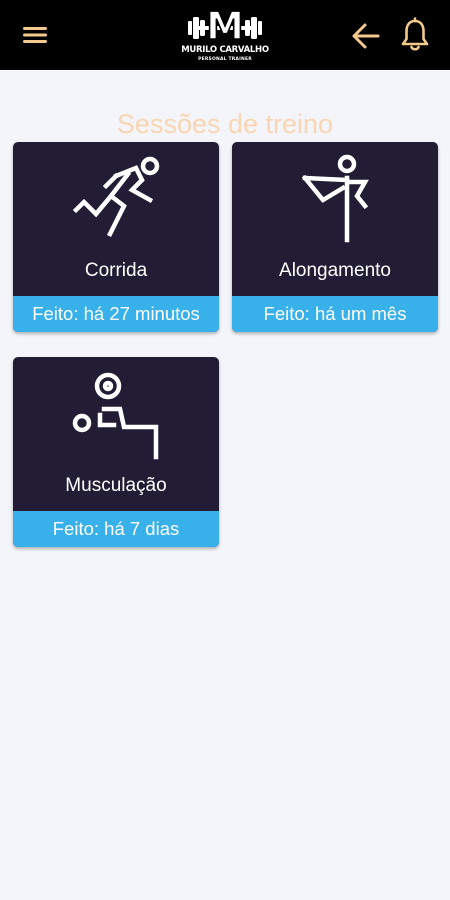 Image resolution: width=450 pixels, height=900 pixels. I want to click on session-status: Feito: há 27 minutos, so click(116, 314).